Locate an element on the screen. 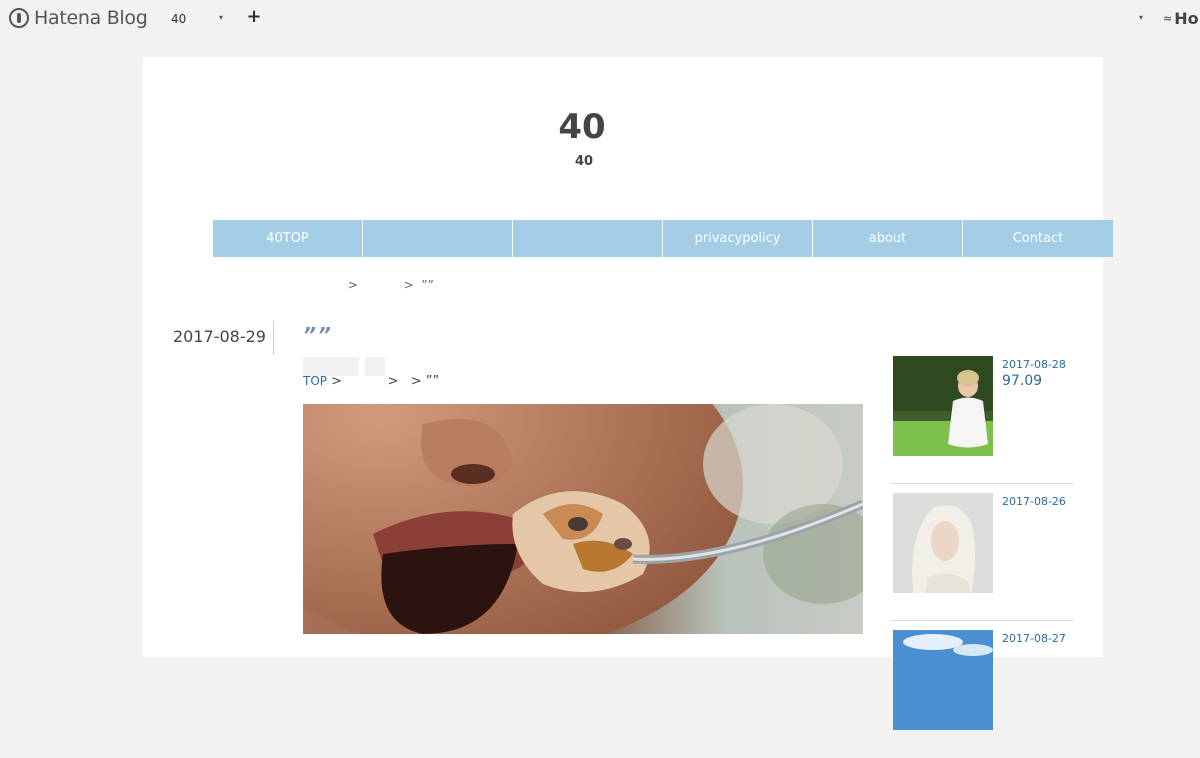 The width and height of the screenshot is (1200, 758). blue-sky-image is located at coordinates (943, 680).